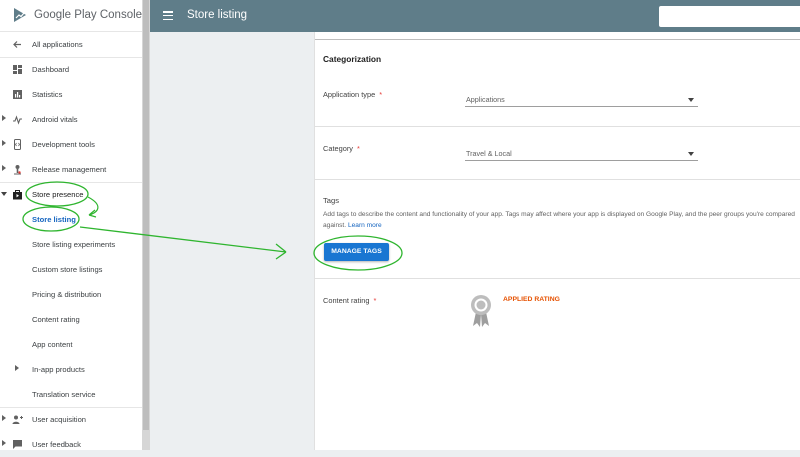 The image size is (800, 457). Describe the element at coordinates (485, 99) in the screenshot. I see `application-type-value: Applications` at that location.